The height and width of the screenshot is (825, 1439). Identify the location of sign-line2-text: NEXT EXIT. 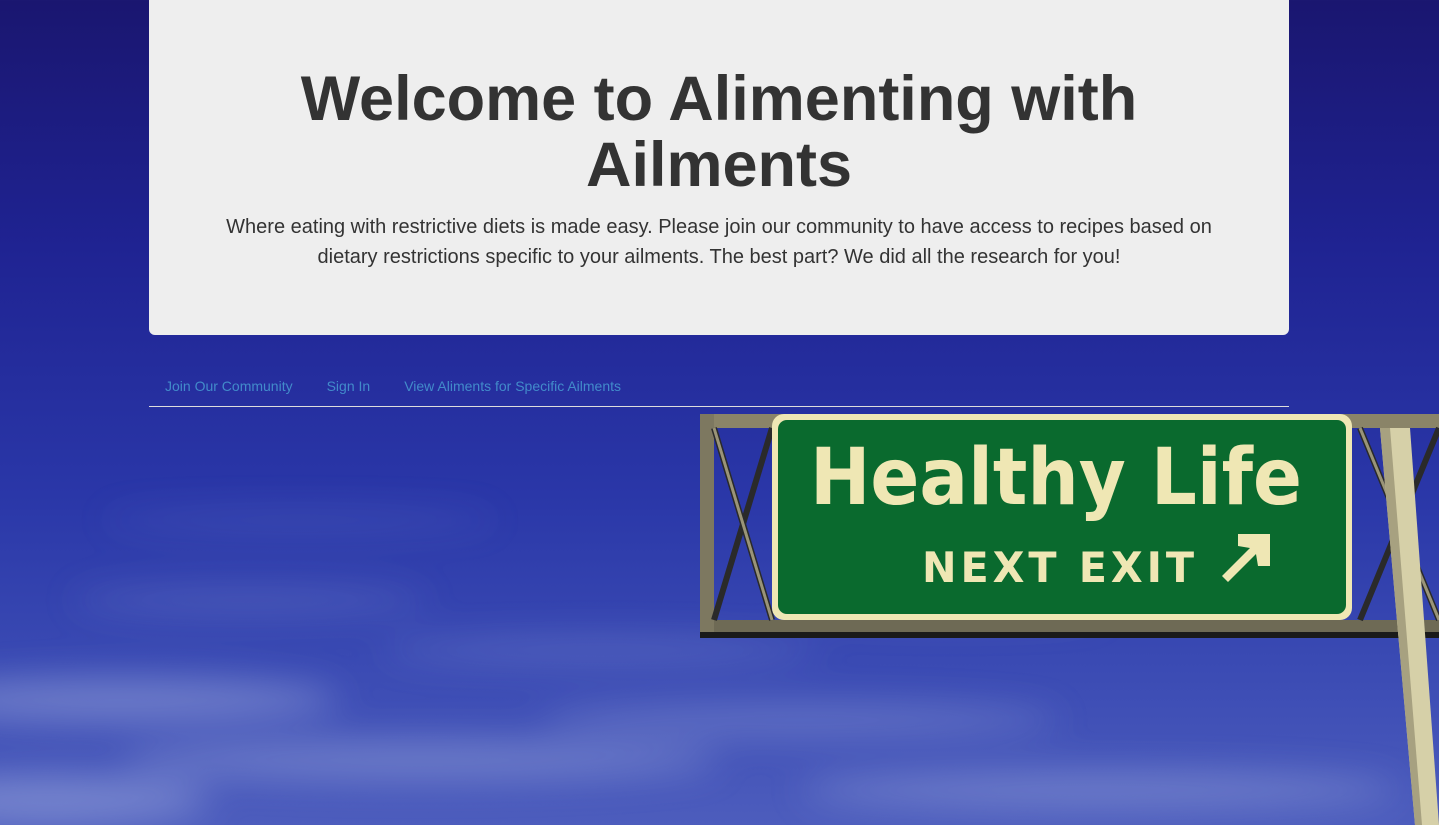
(1060, 567).